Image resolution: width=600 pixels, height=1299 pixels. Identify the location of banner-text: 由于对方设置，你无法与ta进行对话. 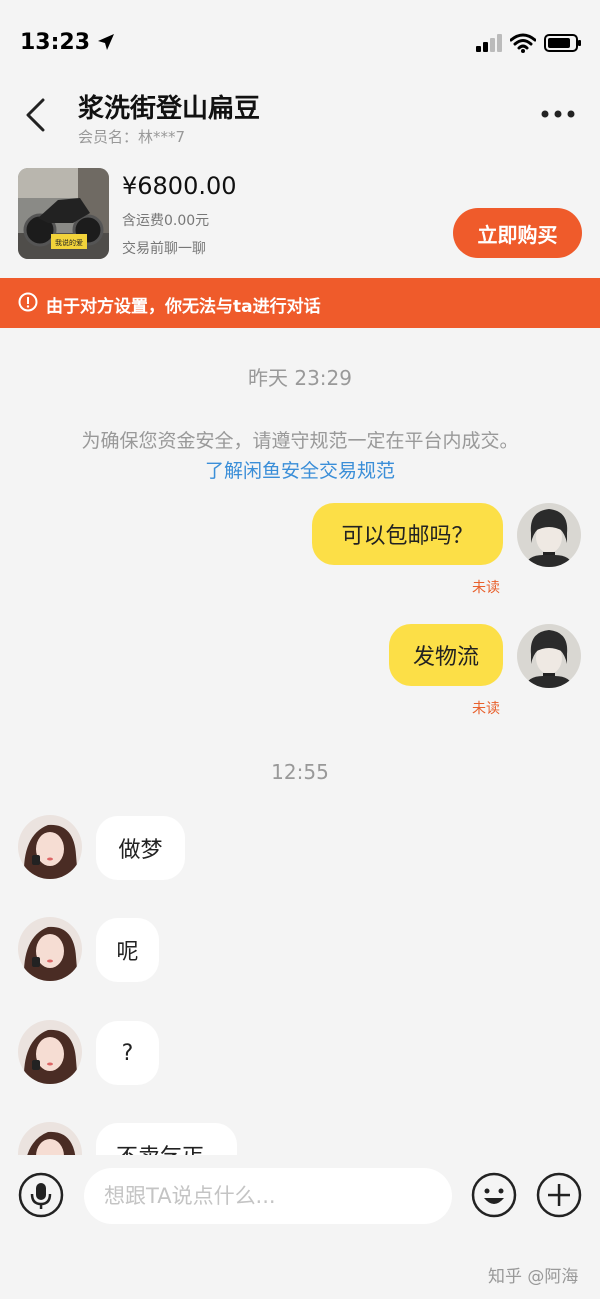
(183, 307).